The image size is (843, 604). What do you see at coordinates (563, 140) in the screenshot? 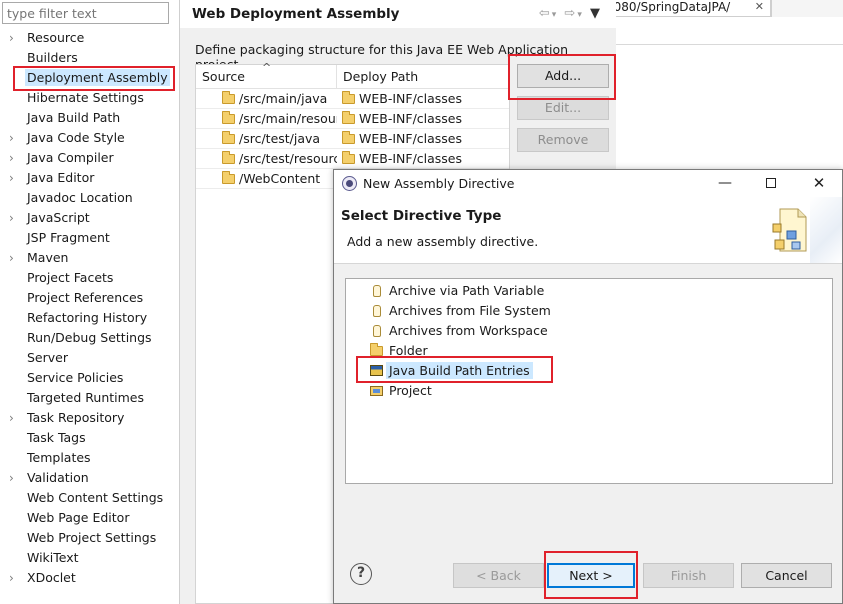
I see `remove-button: Remove` at bounding box center [563, 140].